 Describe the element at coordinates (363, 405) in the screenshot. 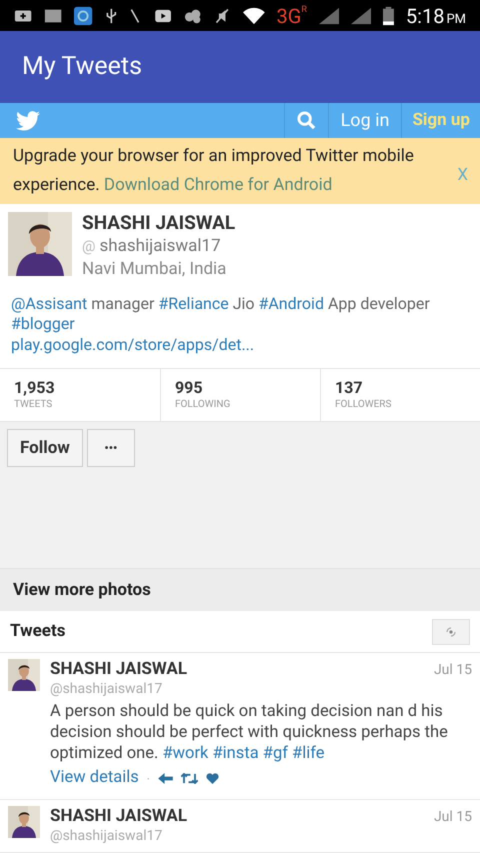

I see `stat-label: FOLLOWERS` at that location.